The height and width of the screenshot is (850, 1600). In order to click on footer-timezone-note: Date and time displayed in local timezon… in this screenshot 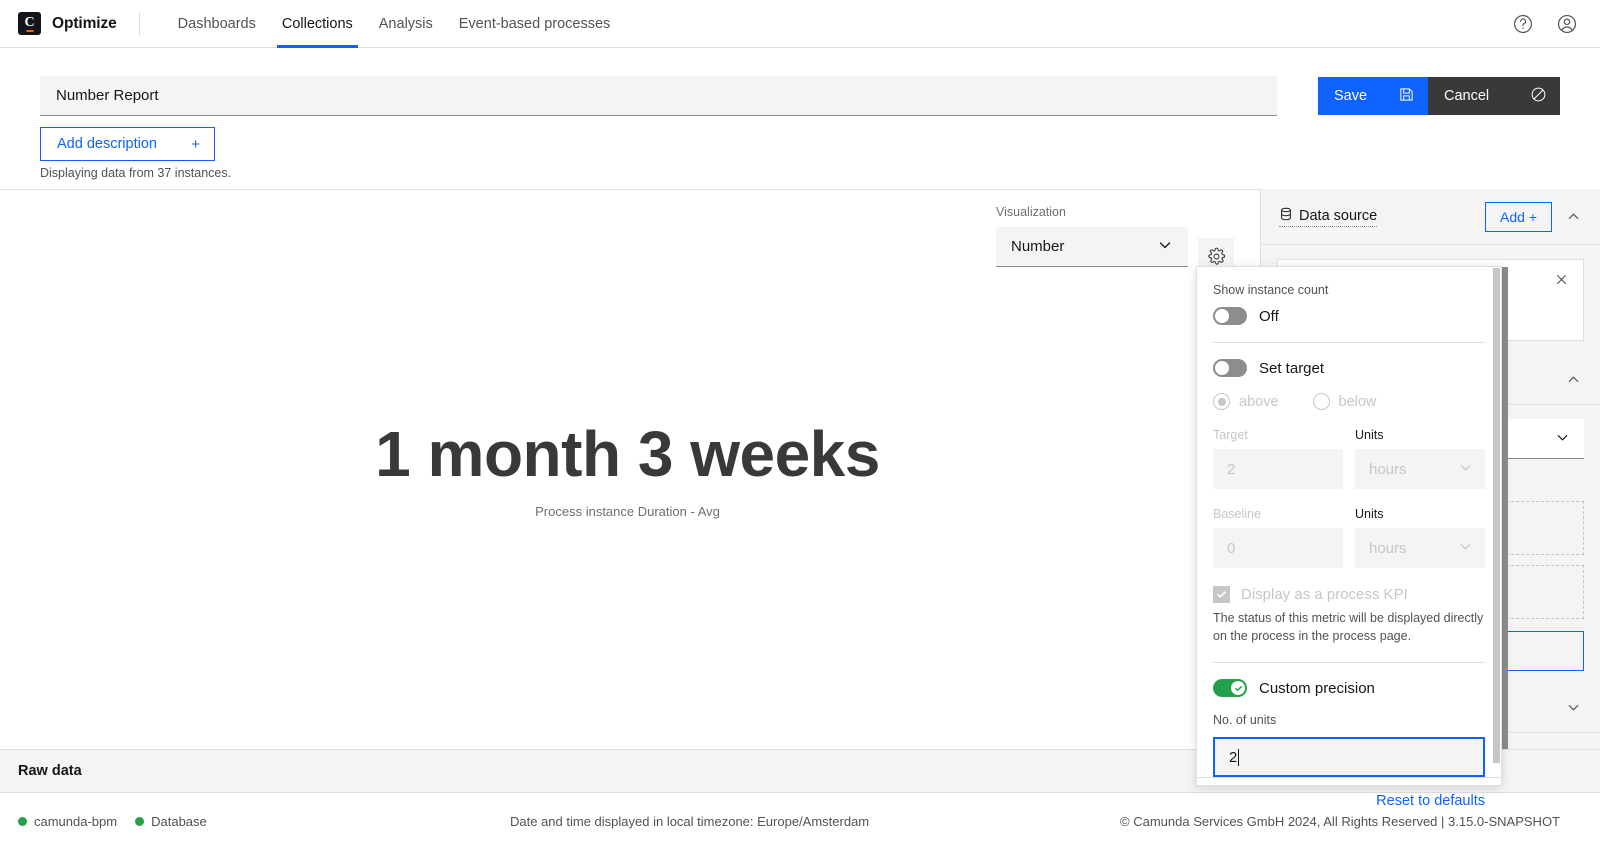, I will do `click(690, 821)`.